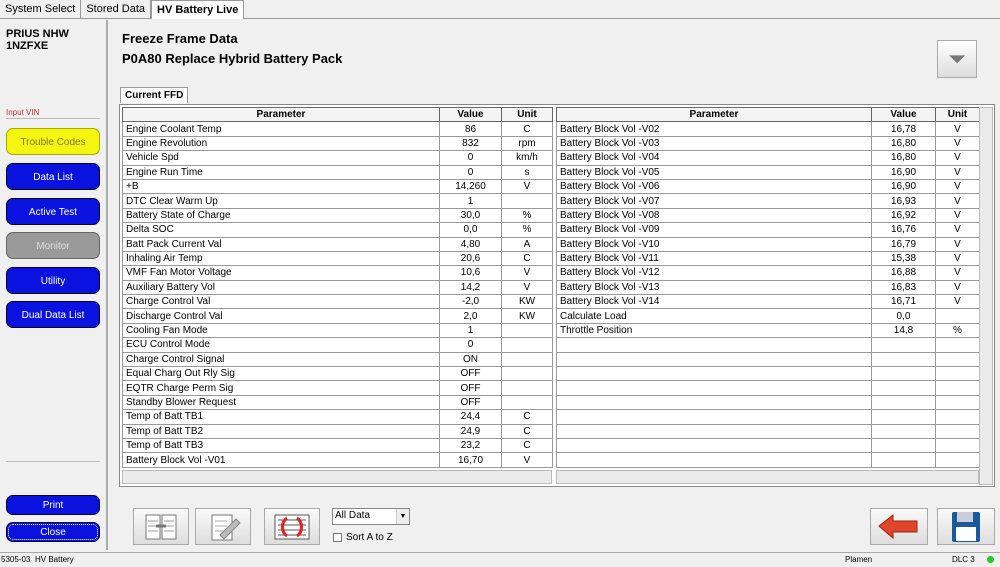 The width and height of the screenshot is (1000, 567). I want to click on table-row: Battery Block Vol -V09 16,76 V, so click(768, 230).